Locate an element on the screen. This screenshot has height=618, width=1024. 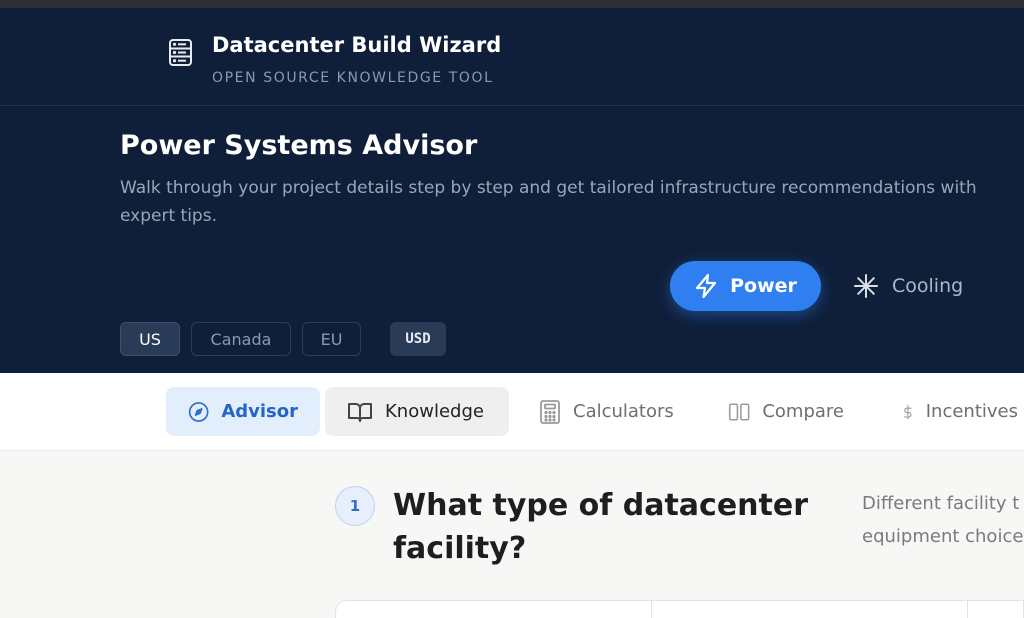
dollar-icon is located at coordinates (907, 411).